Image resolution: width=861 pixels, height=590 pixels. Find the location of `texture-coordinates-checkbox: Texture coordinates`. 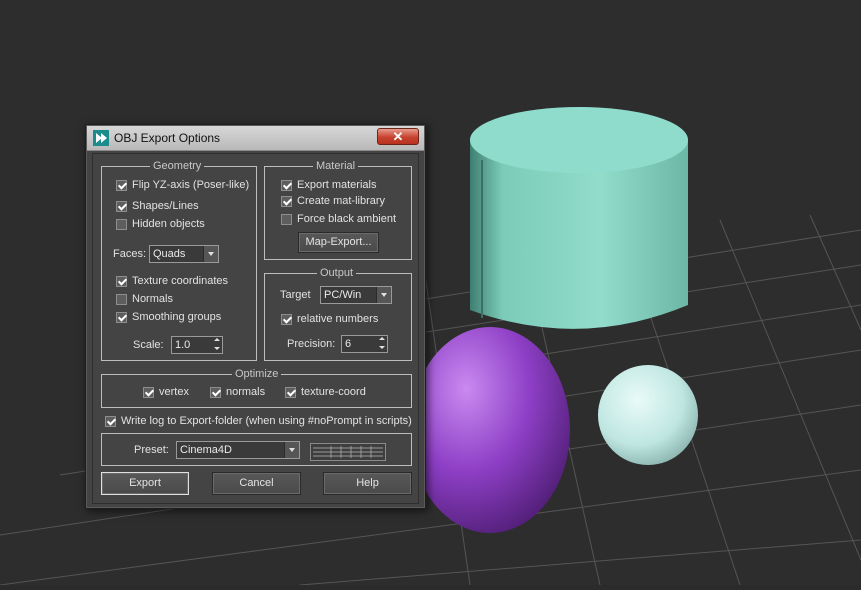

texture-coordinates-checkbox: Texture coordinates is located at coordinates (172, 281).